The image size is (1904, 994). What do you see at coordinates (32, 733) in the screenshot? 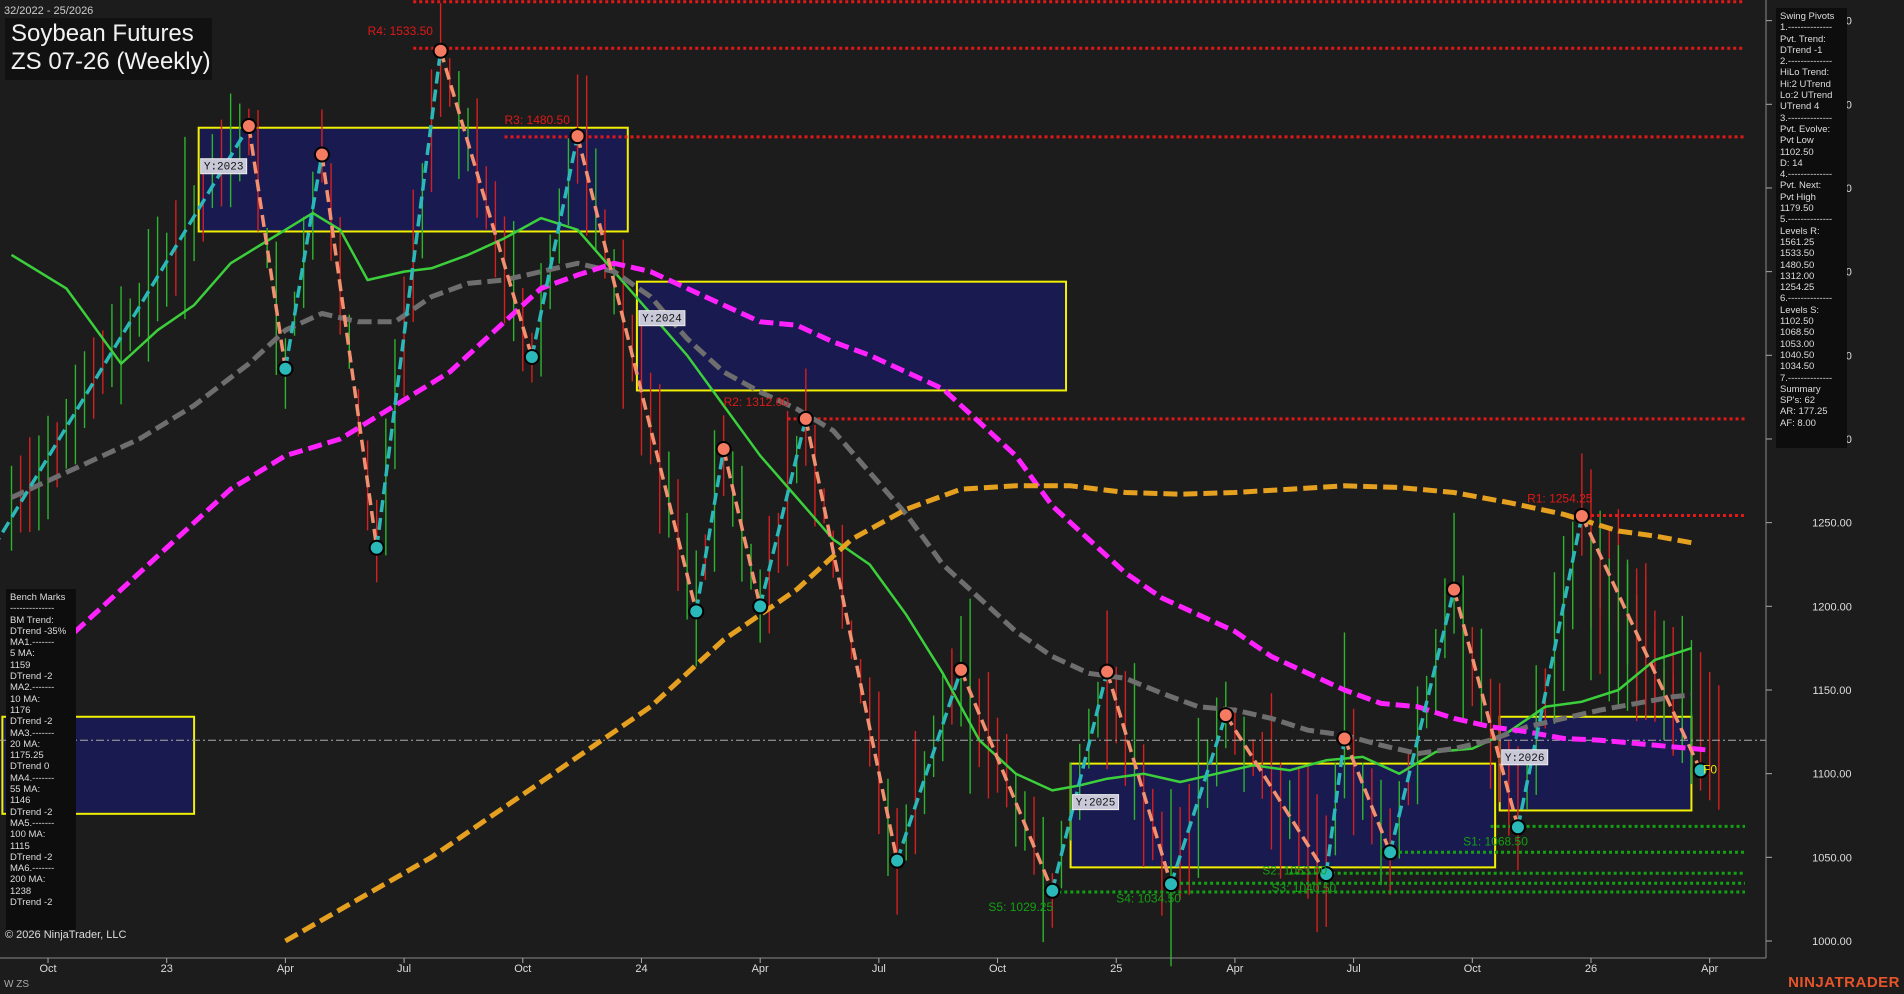
I see `bench-marks-line: MA3.-------` at bounding box center [32, 733].